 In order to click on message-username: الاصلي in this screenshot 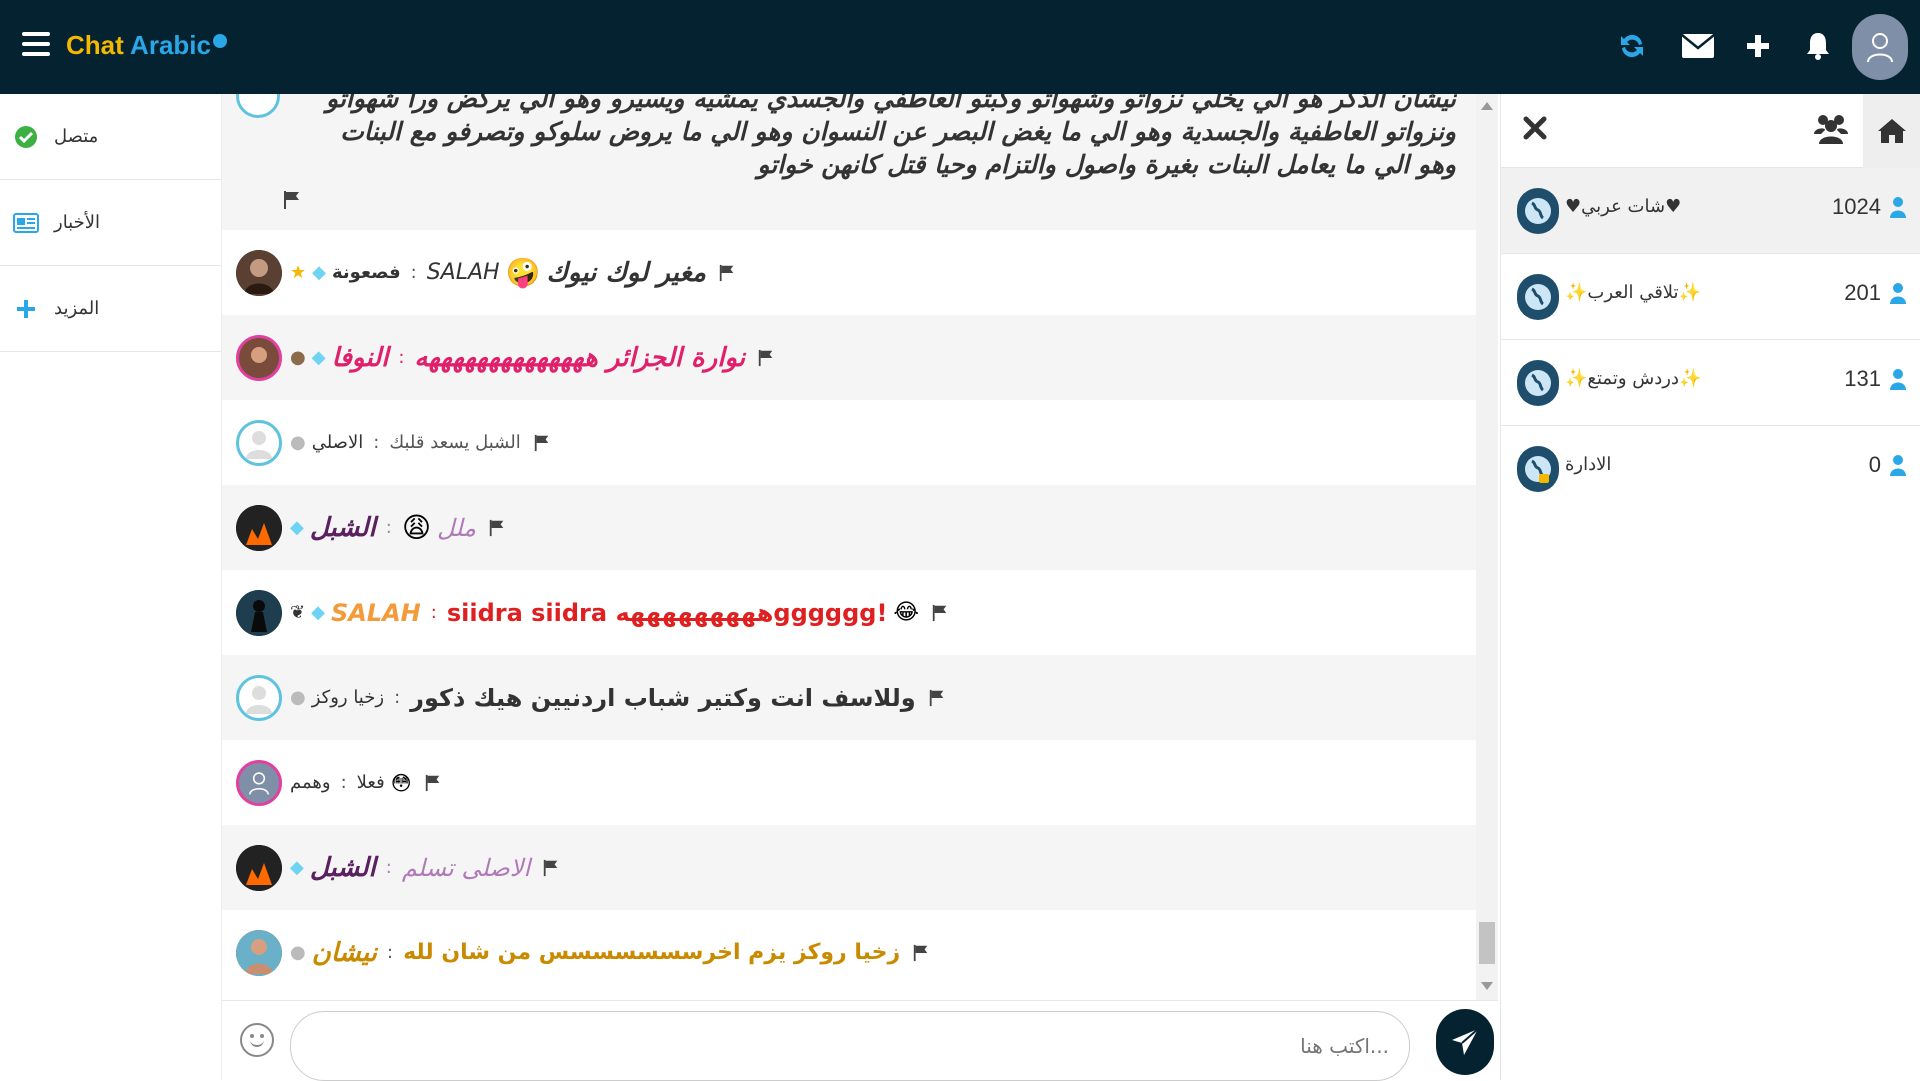, I will do `click(338, 442)`.